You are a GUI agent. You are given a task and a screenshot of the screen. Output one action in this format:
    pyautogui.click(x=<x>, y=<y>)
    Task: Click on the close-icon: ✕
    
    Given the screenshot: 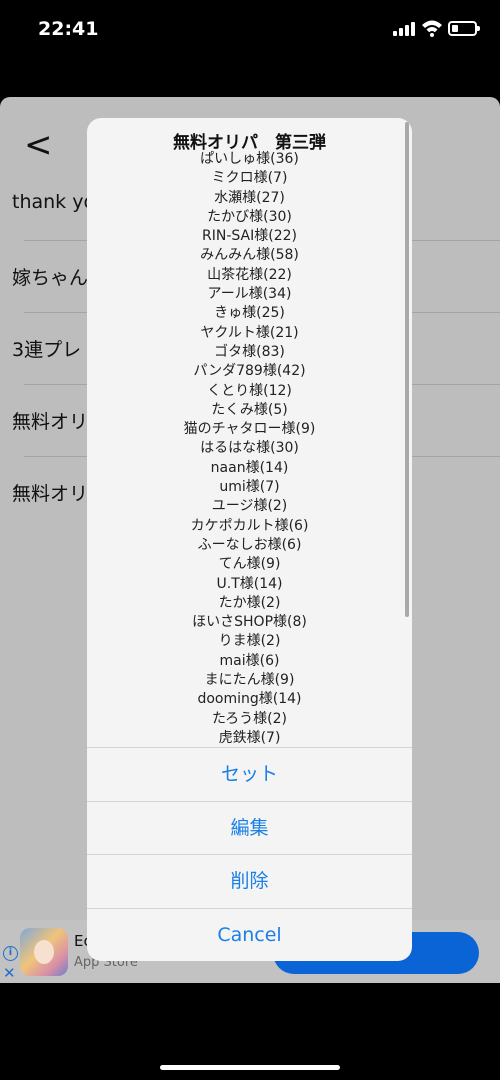 What is the action you would take?
    pyautogui.click(x=9, y=973)
    